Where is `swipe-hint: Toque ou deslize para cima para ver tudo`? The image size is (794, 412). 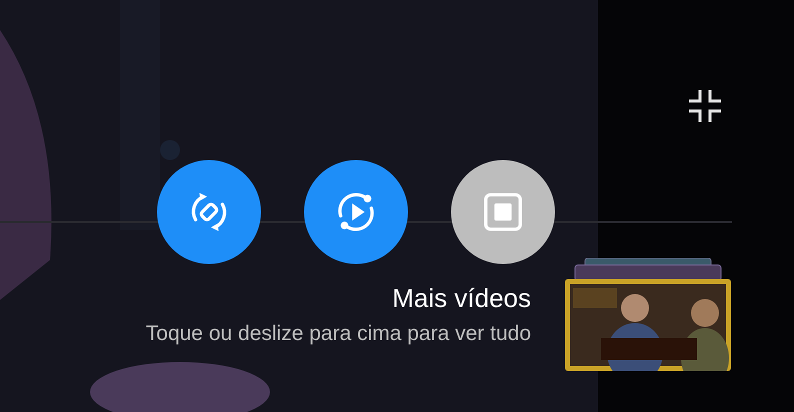
swipe-hint: Toque ou deslize para cima para ver tudo is located at coordinates (338, 334).